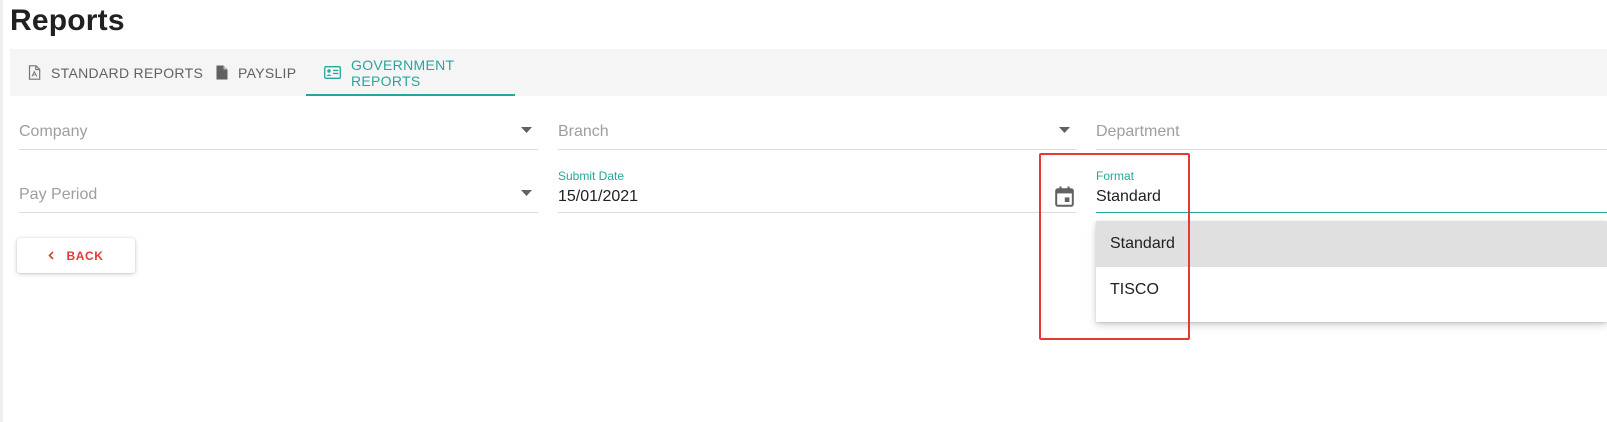 This screenshot has height=422, width=1607. Describe the element at coordinates (53, 131) in the screenshot. I see `company-placeholder: Company` at that location.